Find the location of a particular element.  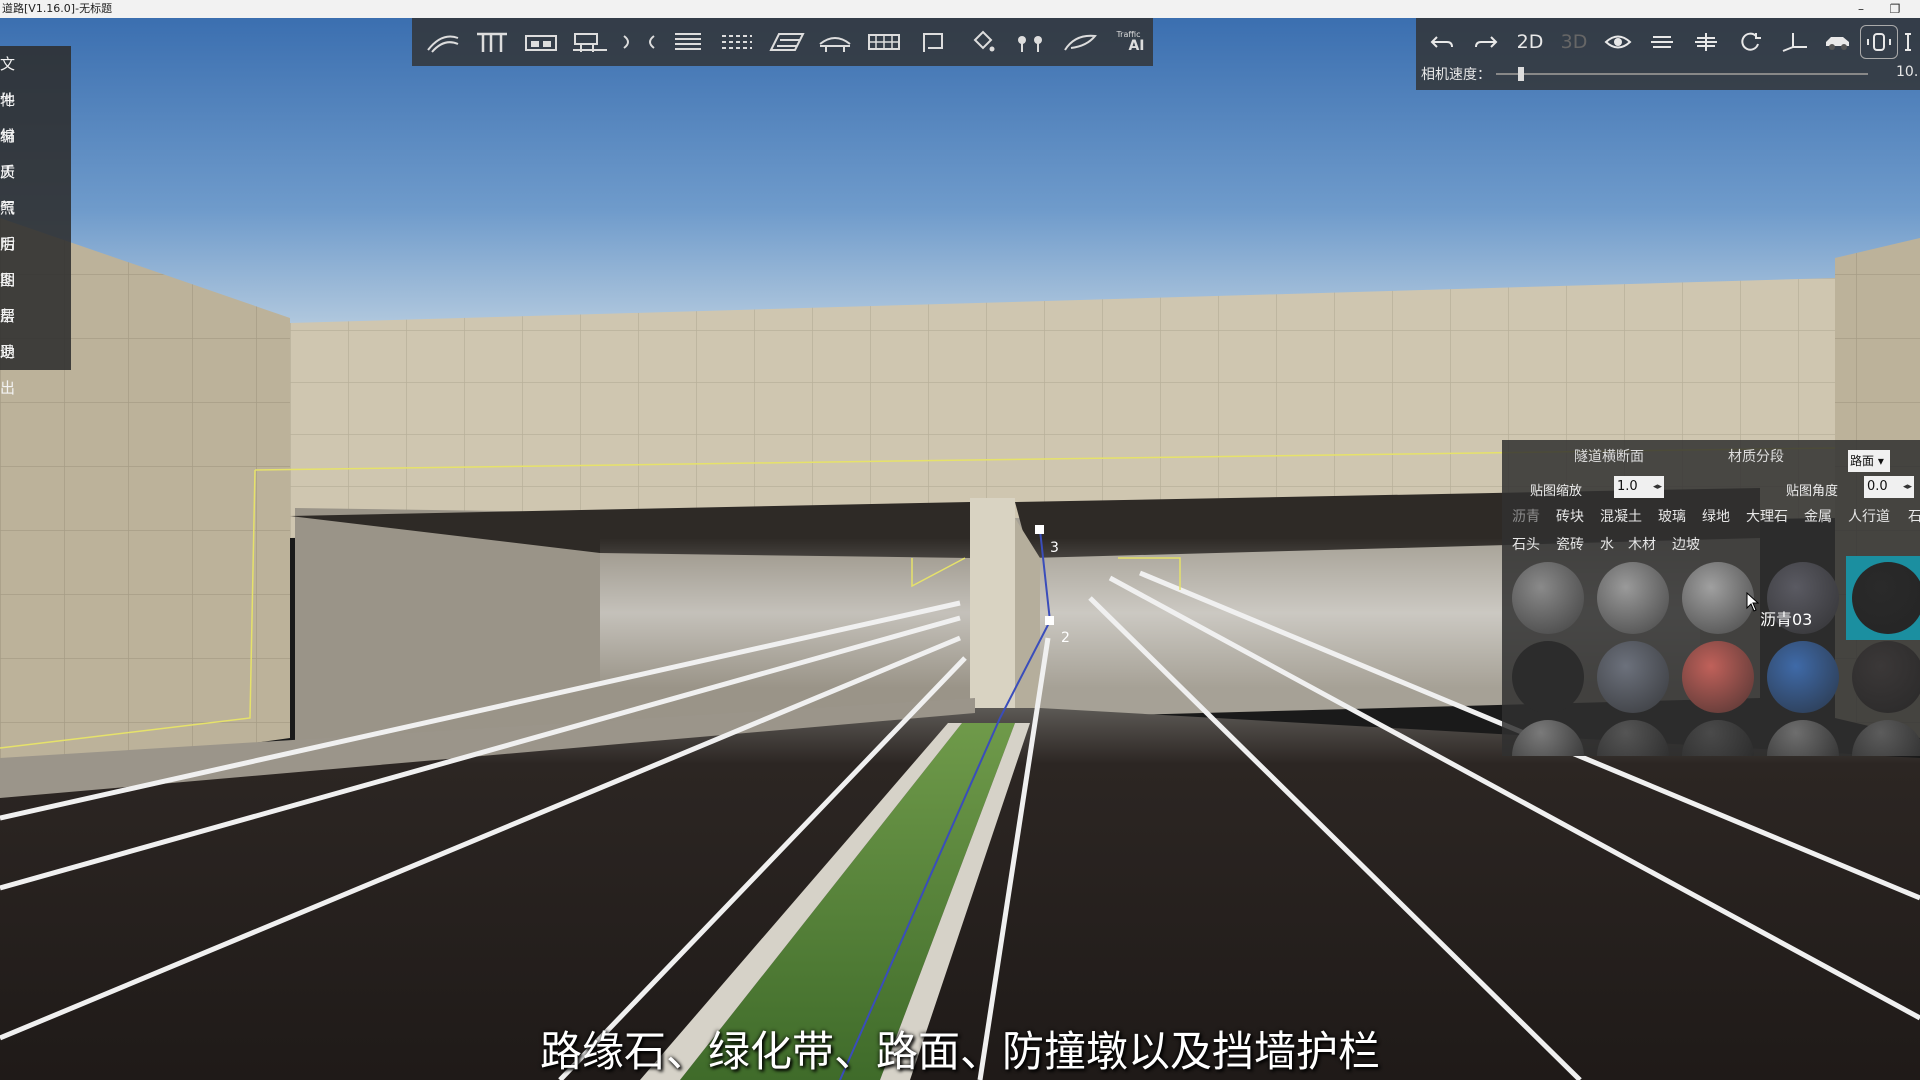

window-title: 道路[V1.16.0]-无标题 is located at coordinates (57, 8).